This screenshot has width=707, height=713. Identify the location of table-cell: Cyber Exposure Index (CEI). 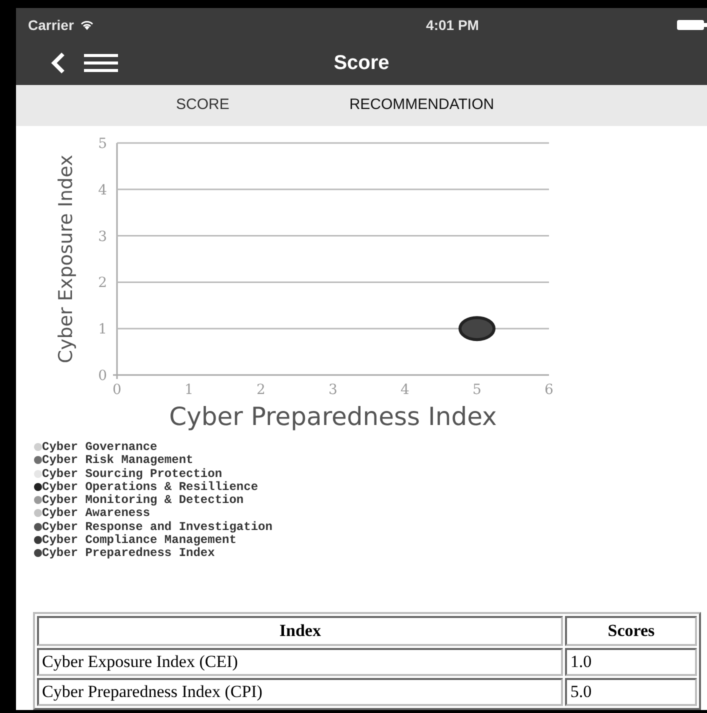
(300, 662).